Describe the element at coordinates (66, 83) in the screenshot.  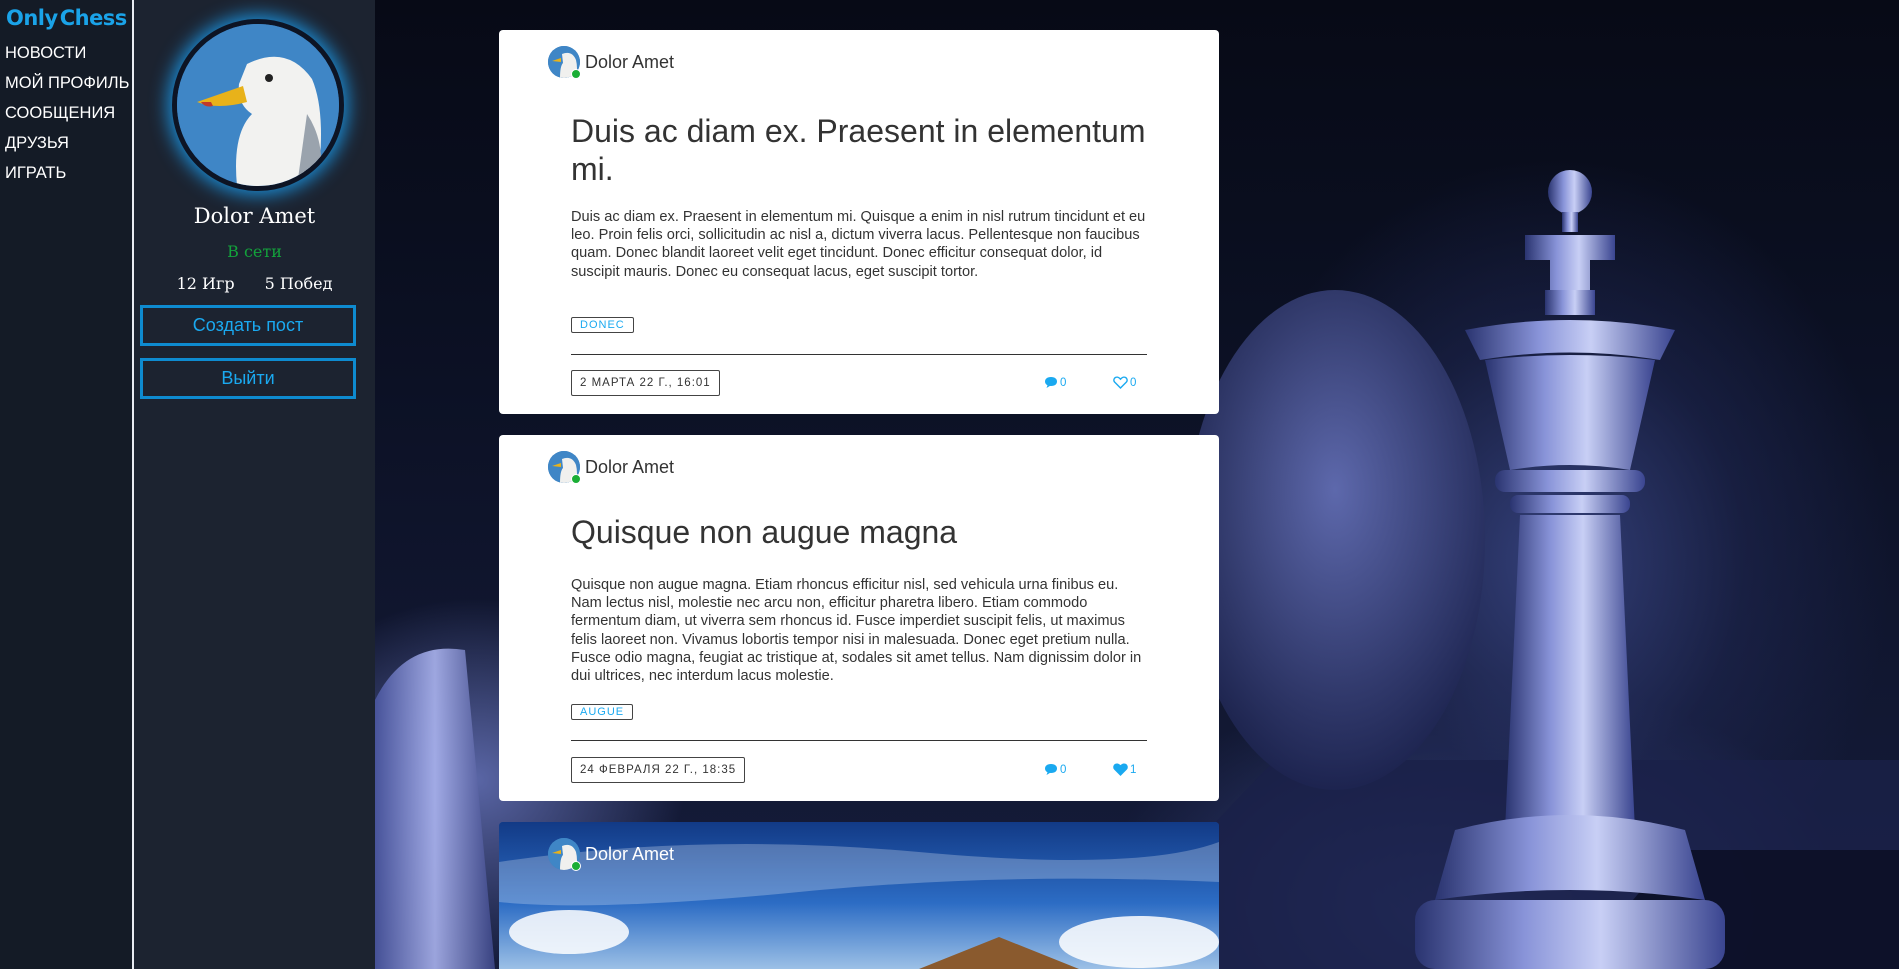
I see `nav-item-my-profile: МОЙ ПРОФИЛЬ` at that location.